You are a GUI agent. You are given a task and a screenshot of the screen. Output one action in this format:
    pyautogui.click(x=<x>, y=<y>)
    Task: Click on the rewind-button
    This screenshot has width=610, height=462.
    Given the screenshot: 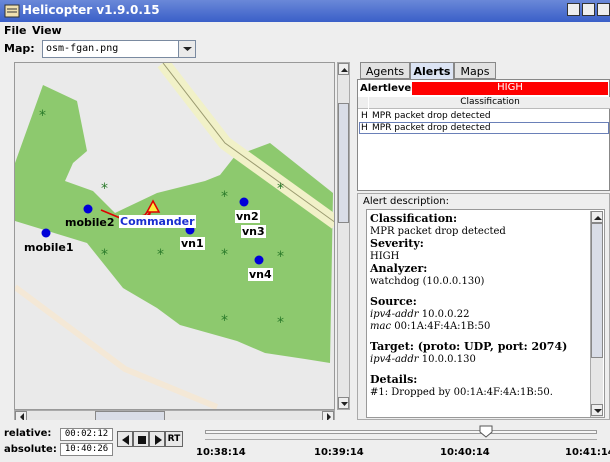 What is the action you would take?
    pyautogui.click(x=125, y=439)
    